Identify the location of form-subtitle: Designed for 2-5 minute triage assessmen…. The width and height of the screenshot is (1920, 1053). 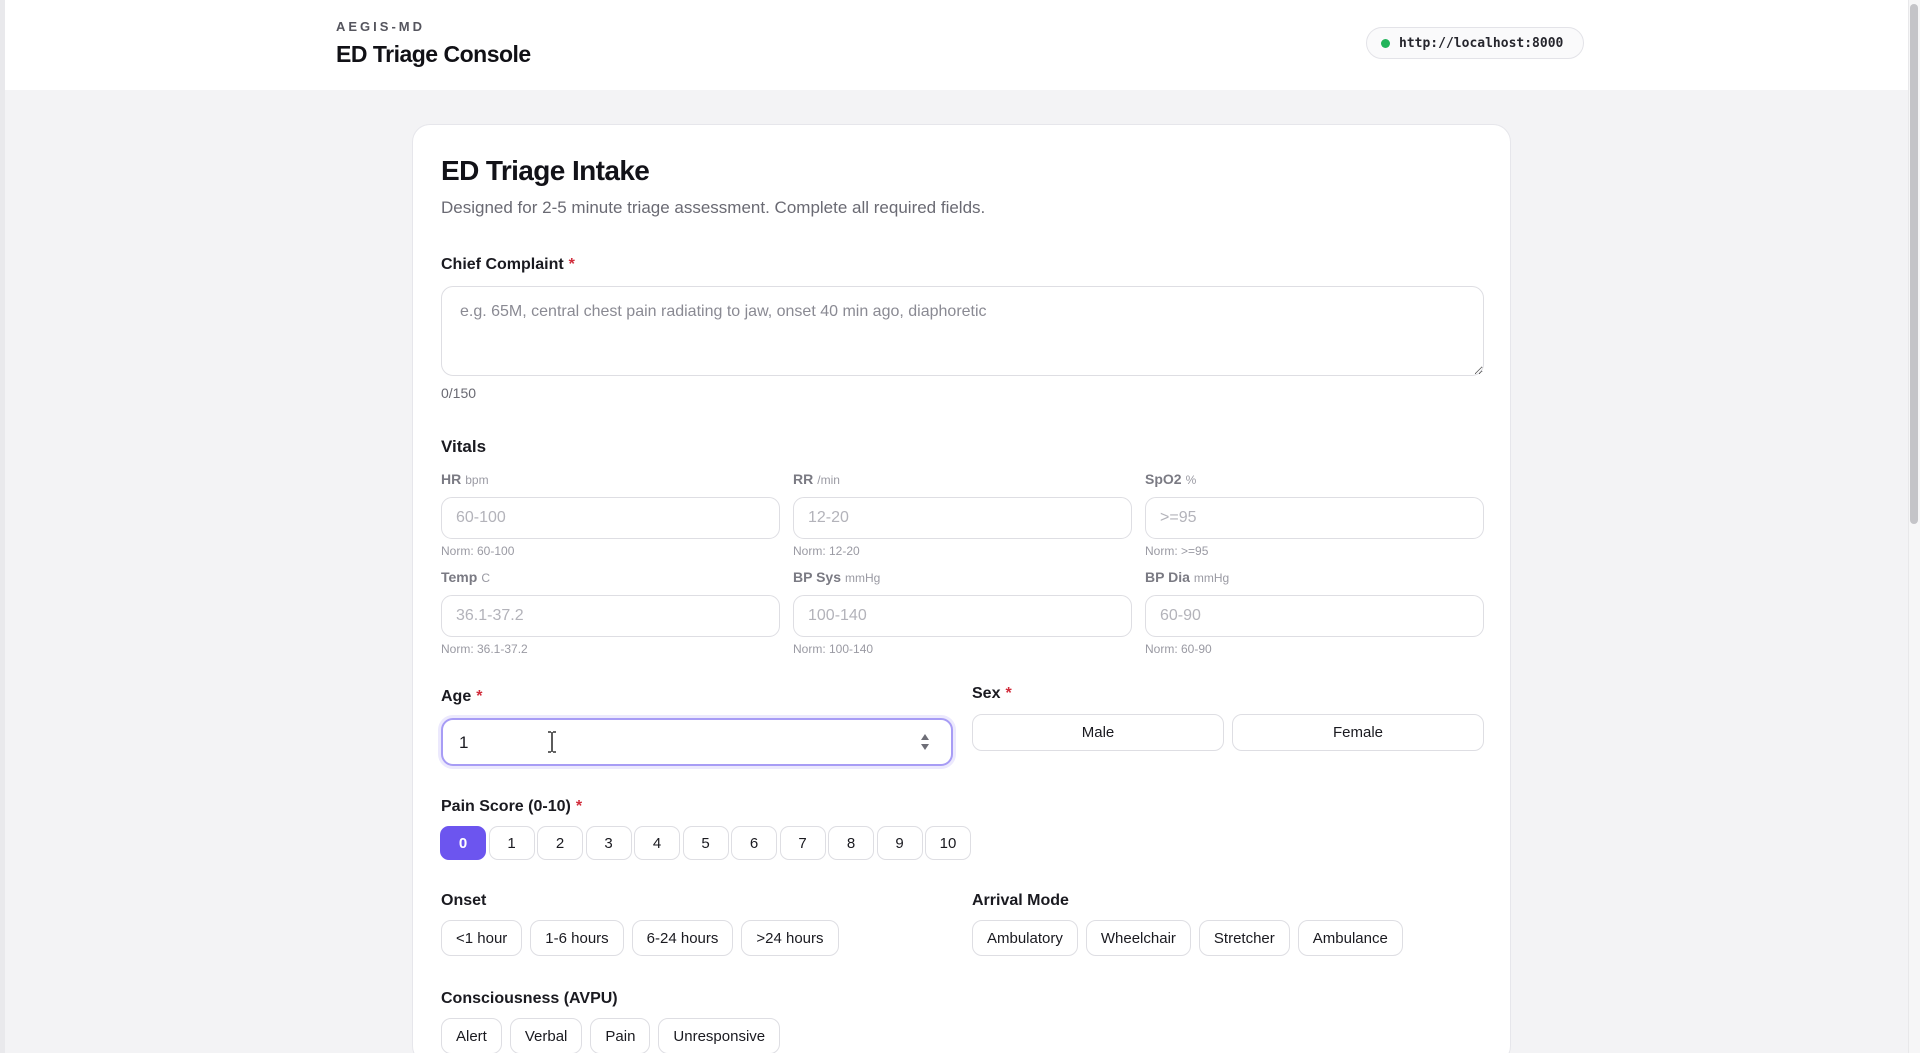
(713, 207).